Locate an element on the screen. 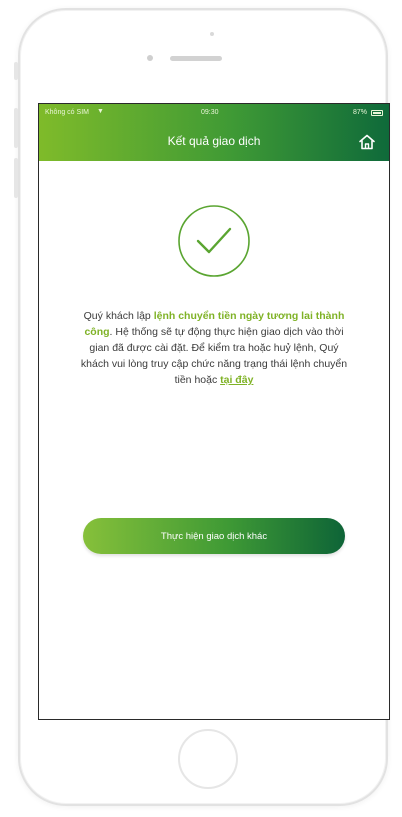  header-bar: Kết quả giao dịch is located at coordinates (214, 142).